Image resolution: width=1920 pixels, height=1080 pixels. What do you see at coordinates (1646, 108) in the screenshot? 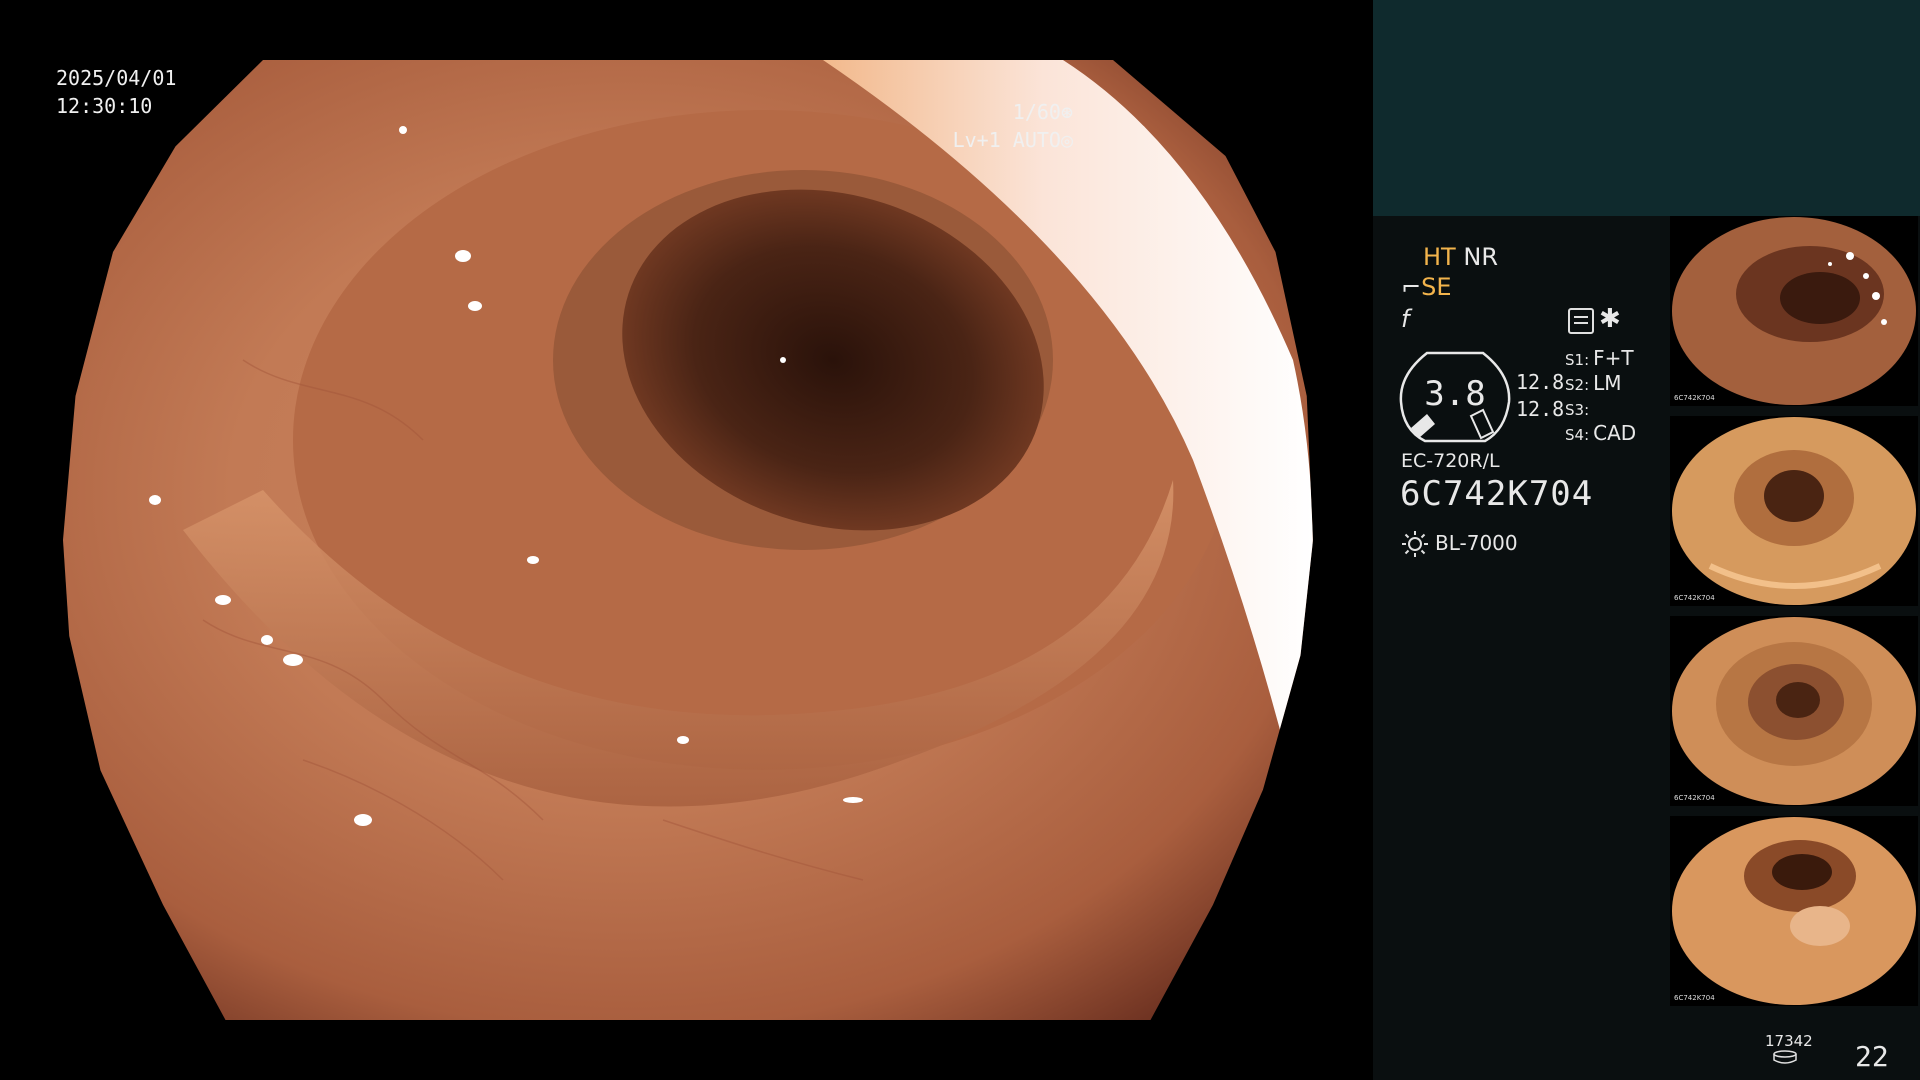
I see `top-panel` at bounding box center [1646, 108].